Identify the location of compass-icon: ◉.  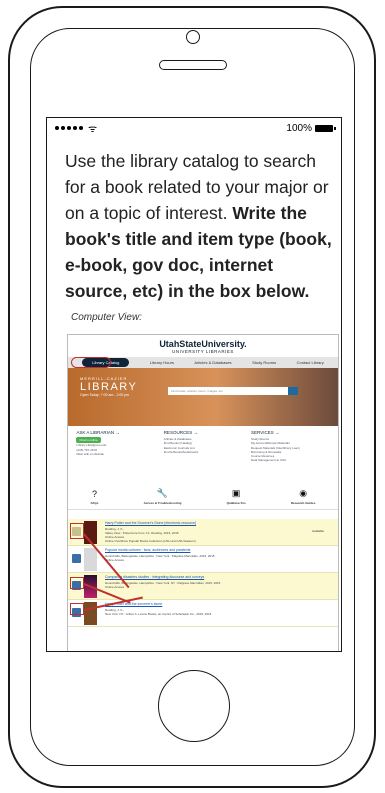
(303, 493).